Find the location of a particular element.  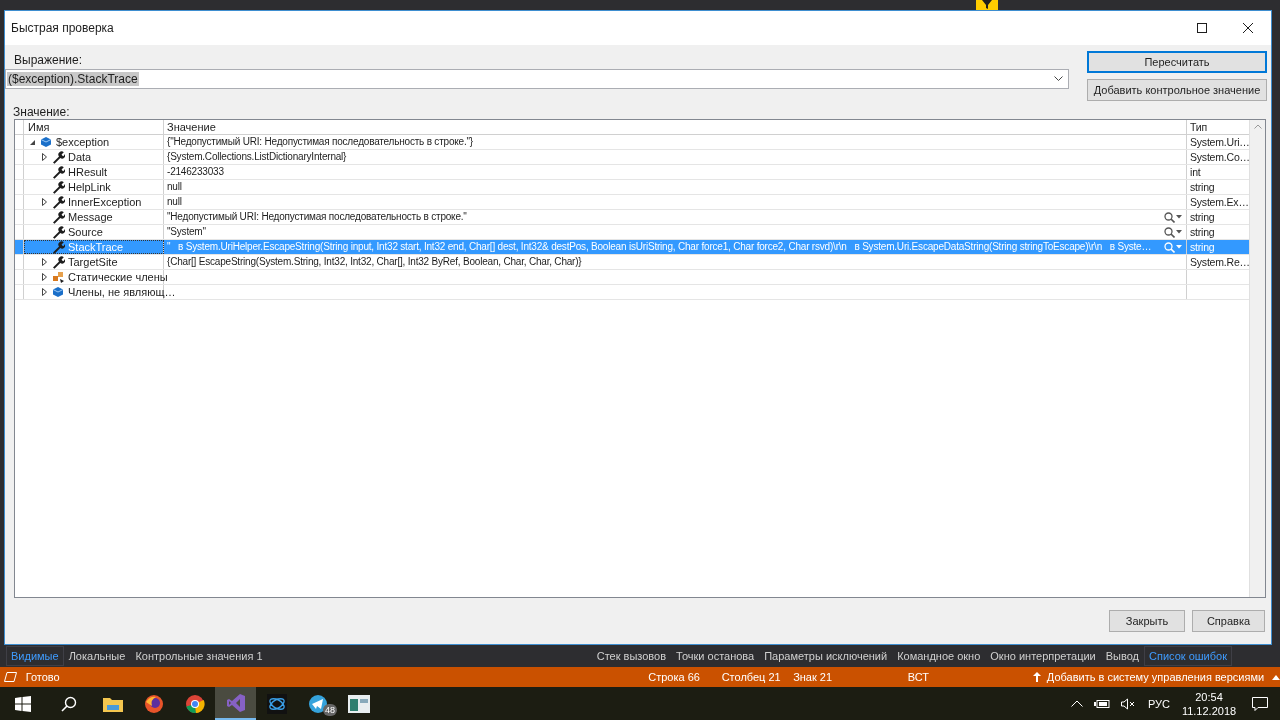

input-language: РУС is located at coordinates (1158, 703).